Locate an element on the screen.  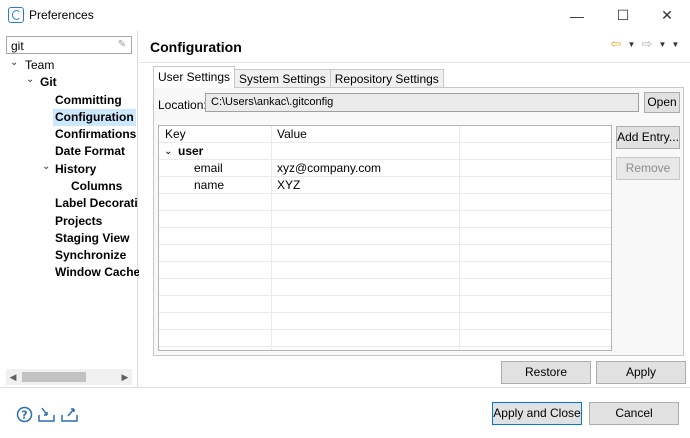
back-history-dropdown-icon: ▼ is located at coordinates (631, 44).